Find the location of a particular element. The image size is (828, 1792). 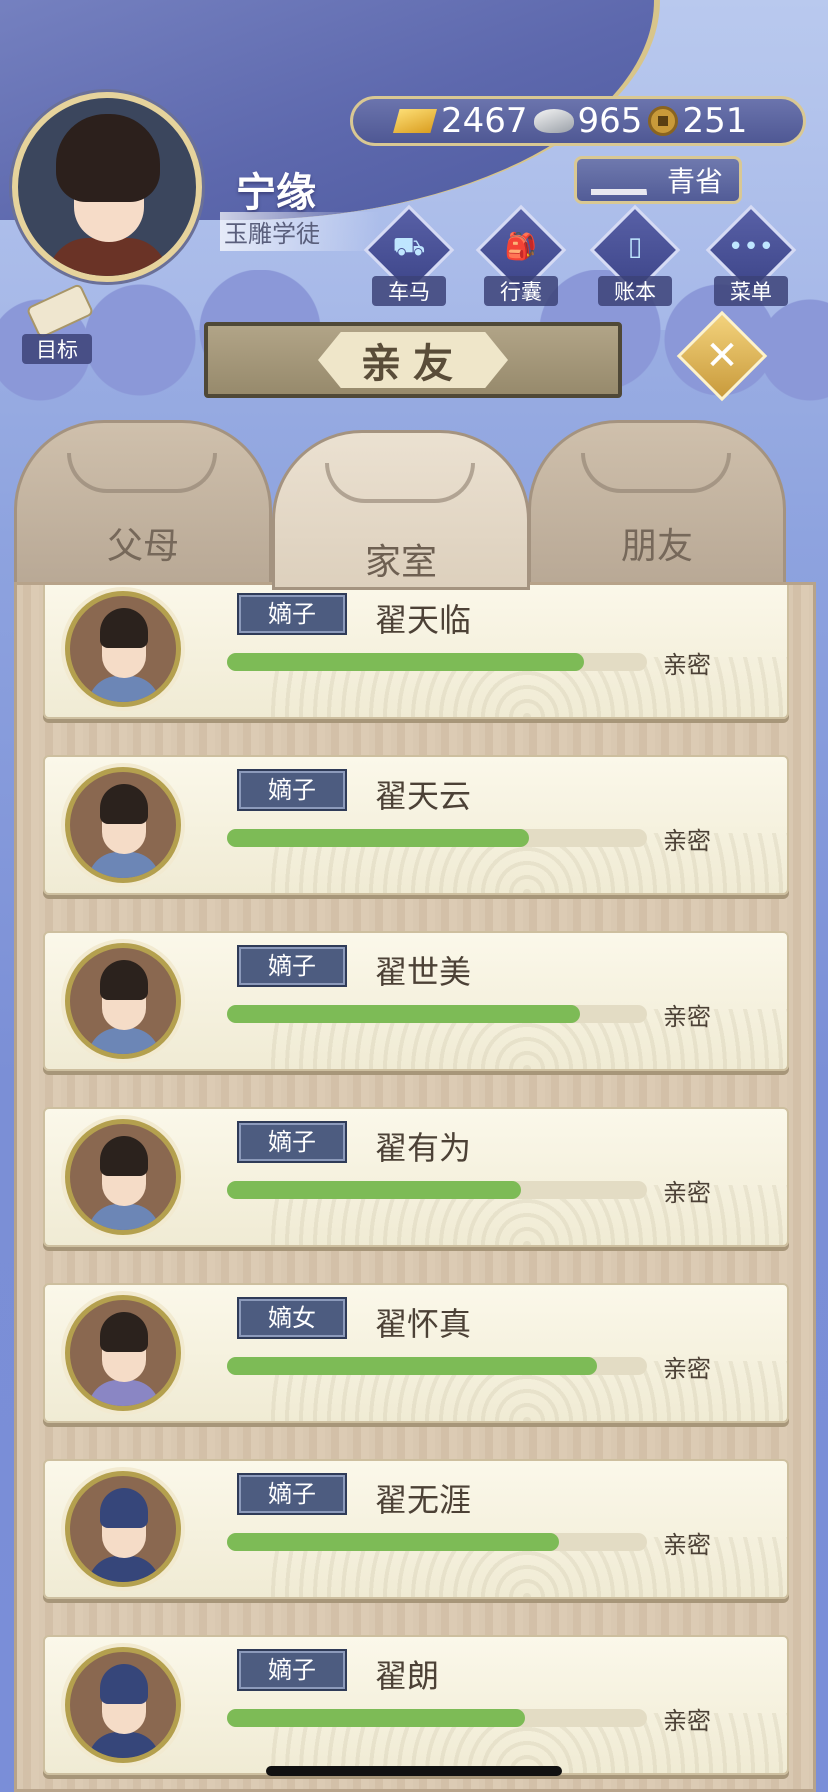

section-header: 亲友 is located at coordinates (413, 360).